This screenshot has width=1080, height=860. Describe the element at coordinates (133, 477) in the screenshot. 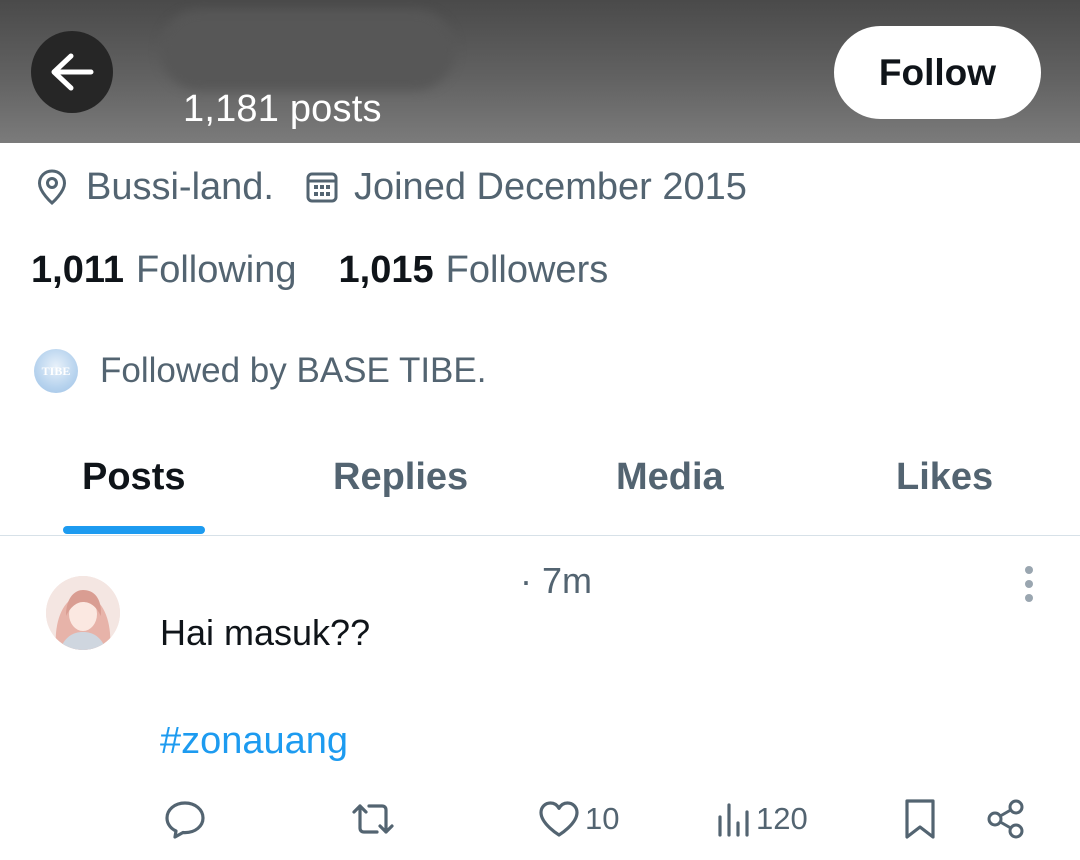

I see `tab-posts: Posts` at that location.